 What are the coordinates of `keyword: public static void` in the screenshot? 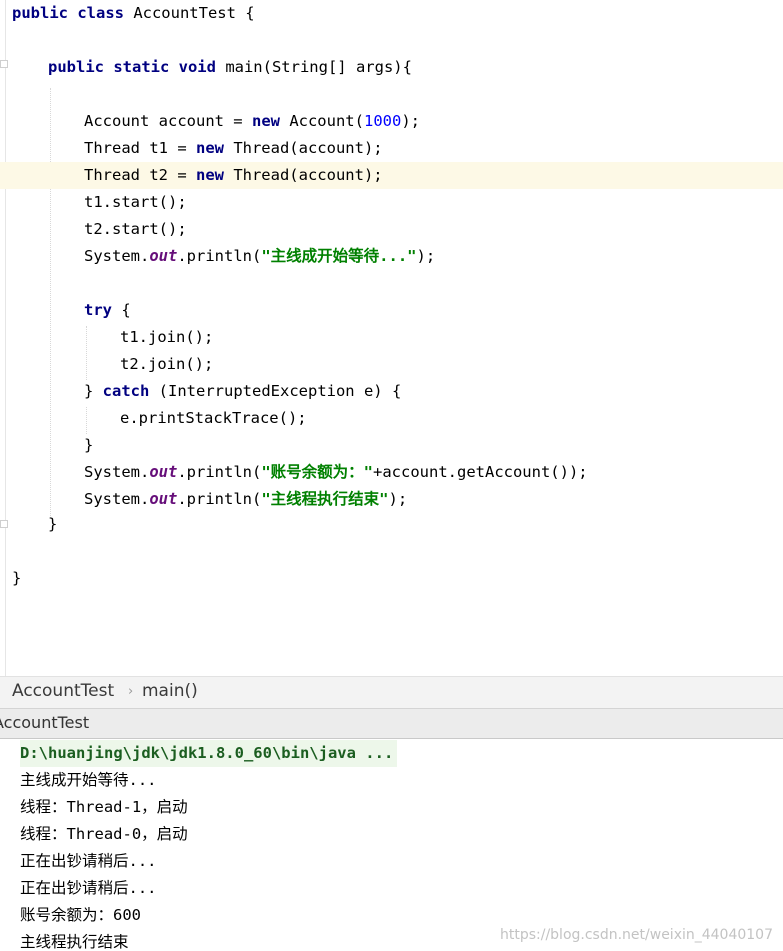 It's located at (132, 67).